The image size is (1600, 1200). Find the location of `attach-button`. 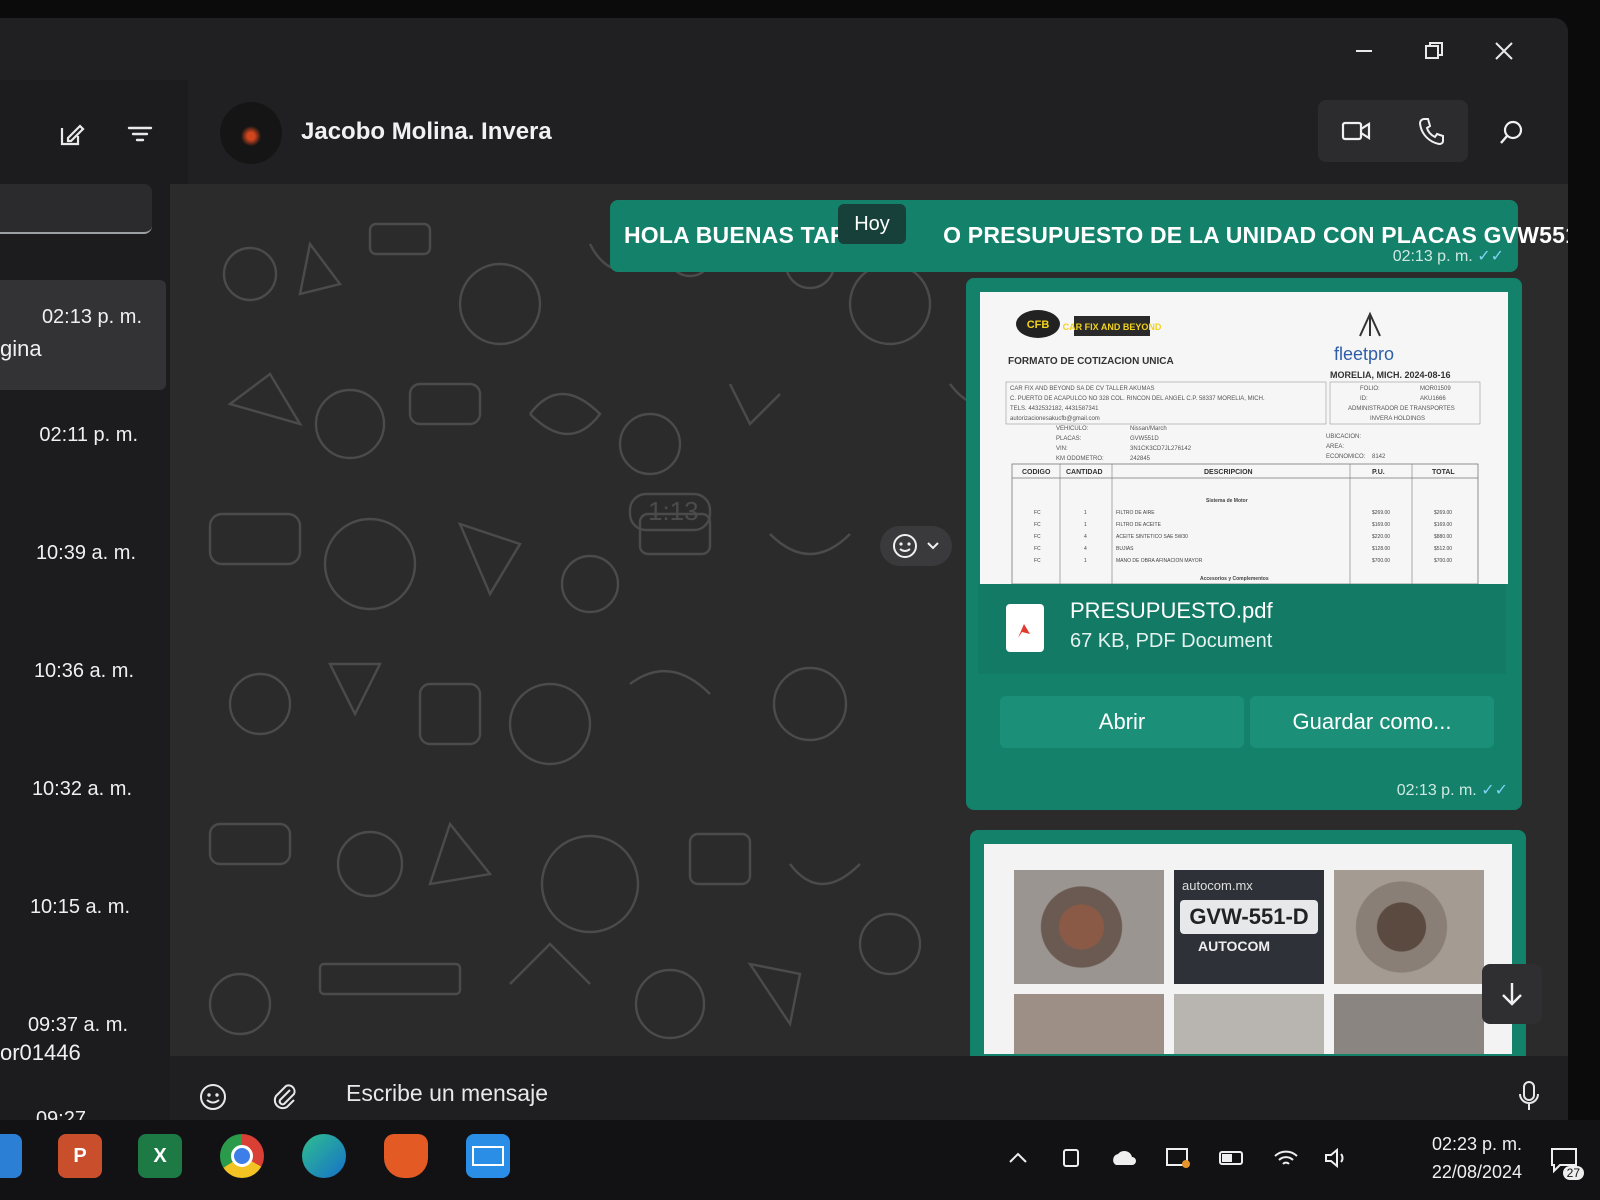

attach-button is located at coordinates (285, 1099).